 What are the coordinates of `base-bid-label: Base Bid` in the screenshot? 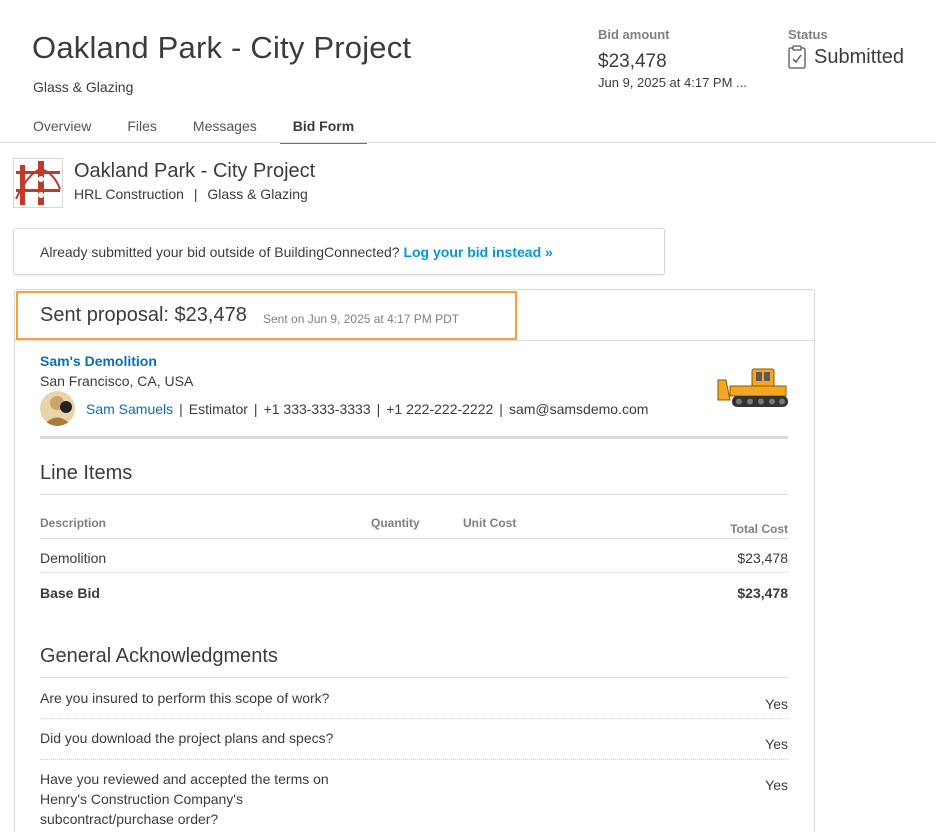 It's located at (70, 593).